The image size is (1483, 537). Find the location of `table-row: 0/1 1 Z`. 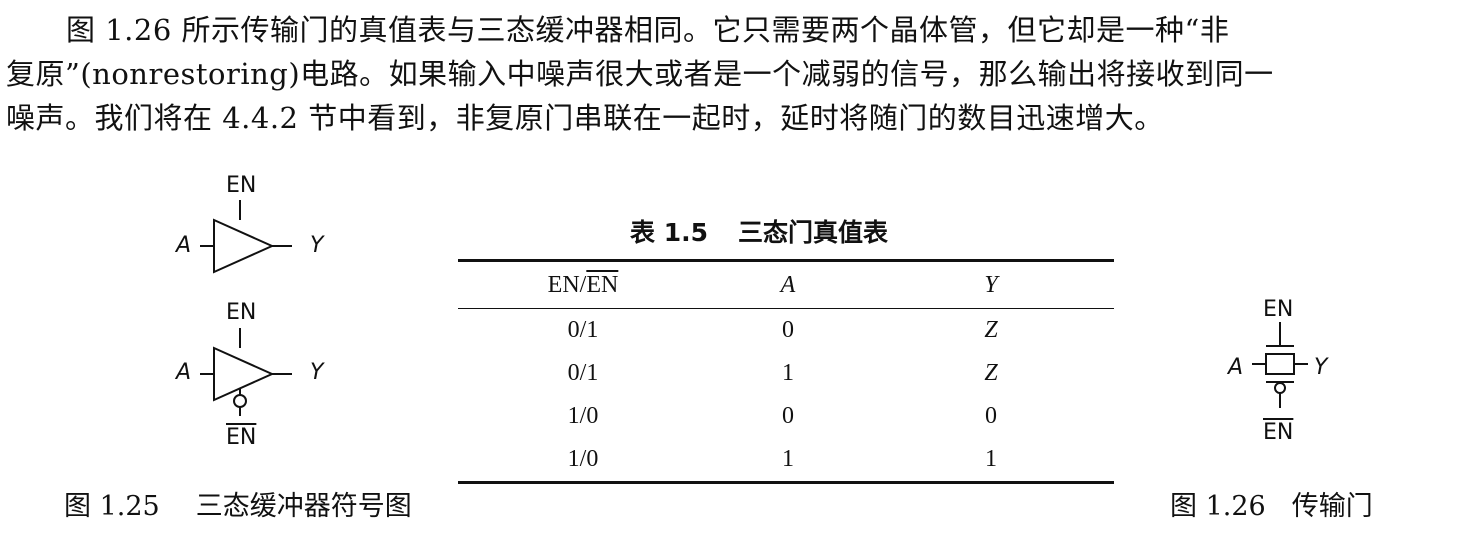

table-row: 0/1 1 Z is located at coordinates (786, 373).